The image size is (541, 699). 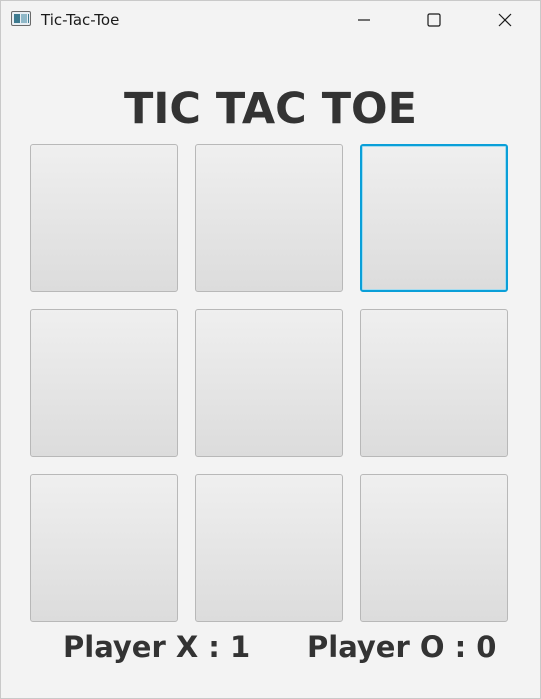 I want to click on title-bar: Tic-Tac-Toe, so click(x=270, y=20).